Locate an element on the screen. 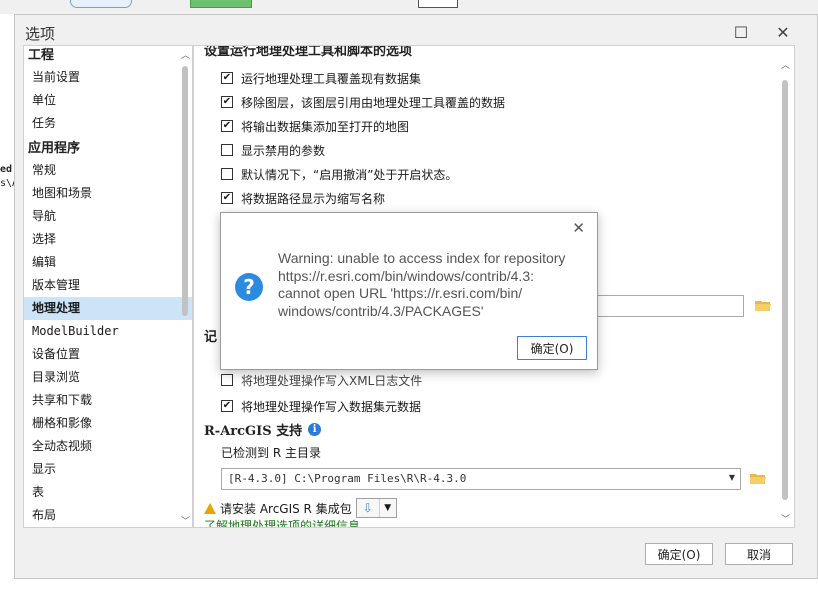 This screenshot has height=591, width=818. nav-item-current-settings: 当前设置 is located at coordinates (108, 77).